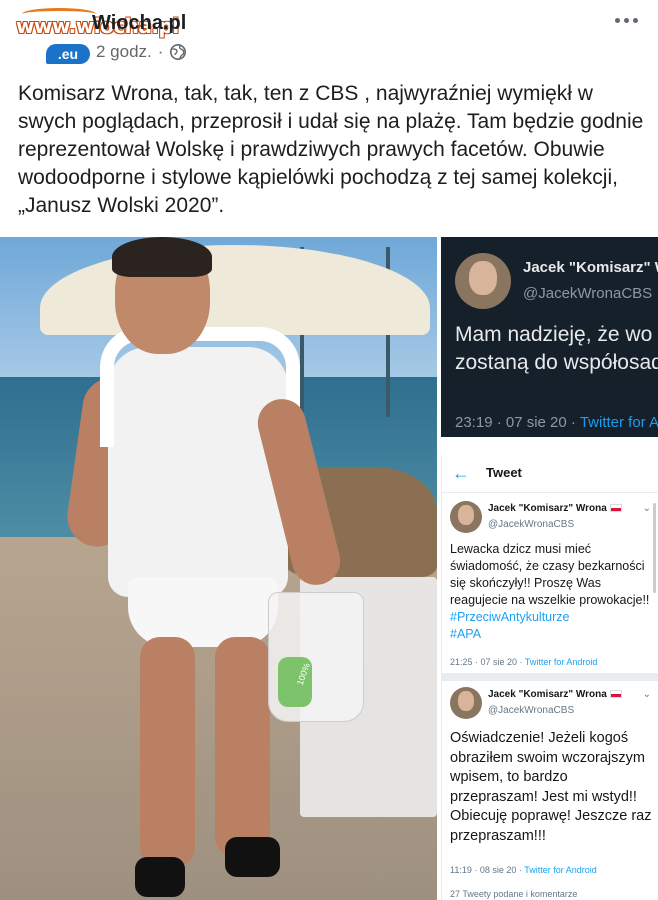 This screenshot has height=900, width=658. I want to click on man-briefs, so click(203, 612).